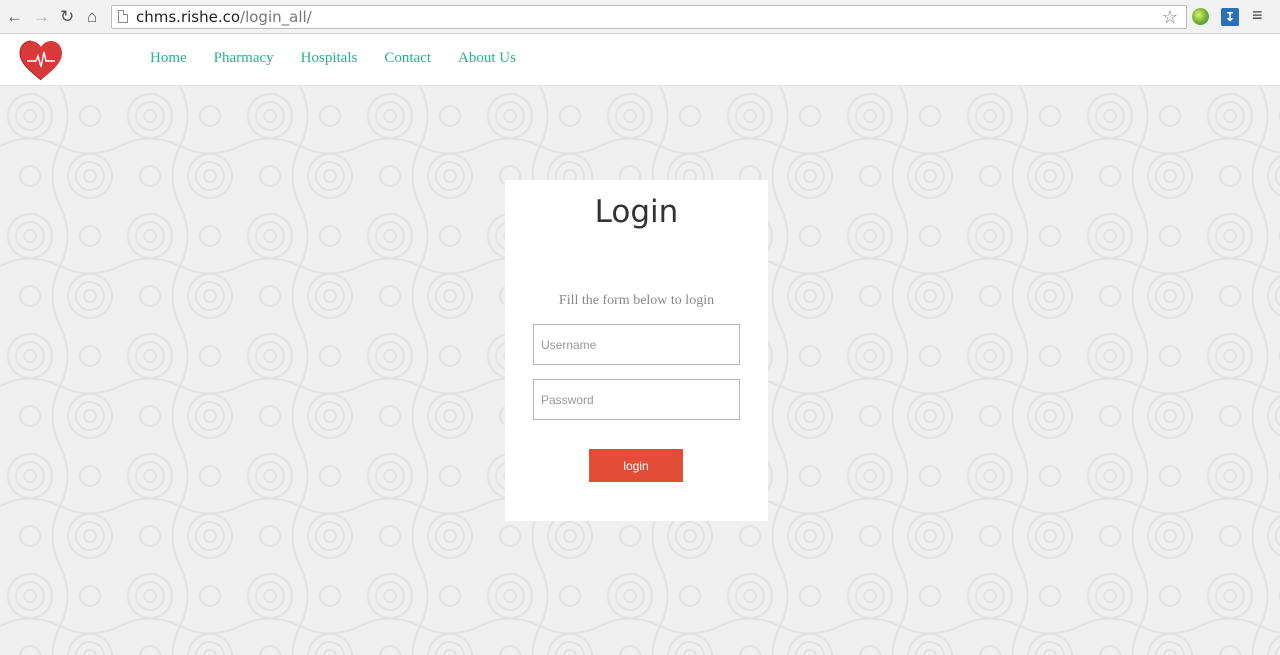  Describe the element at coordinates (649, 17) in the screenshot. I see `address-bar: chms.rishe.co/login_all/ ☆` at that location.